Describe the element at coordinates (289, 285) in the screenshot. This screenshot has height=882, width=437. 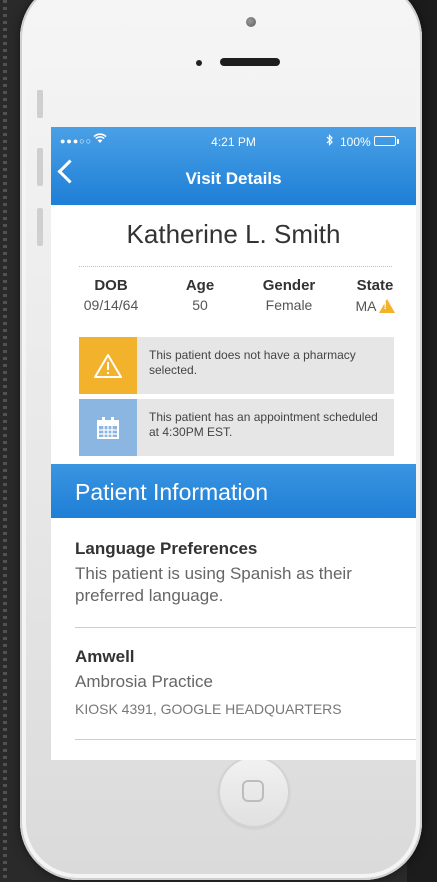
I see `fact-label: Gender` at that location.